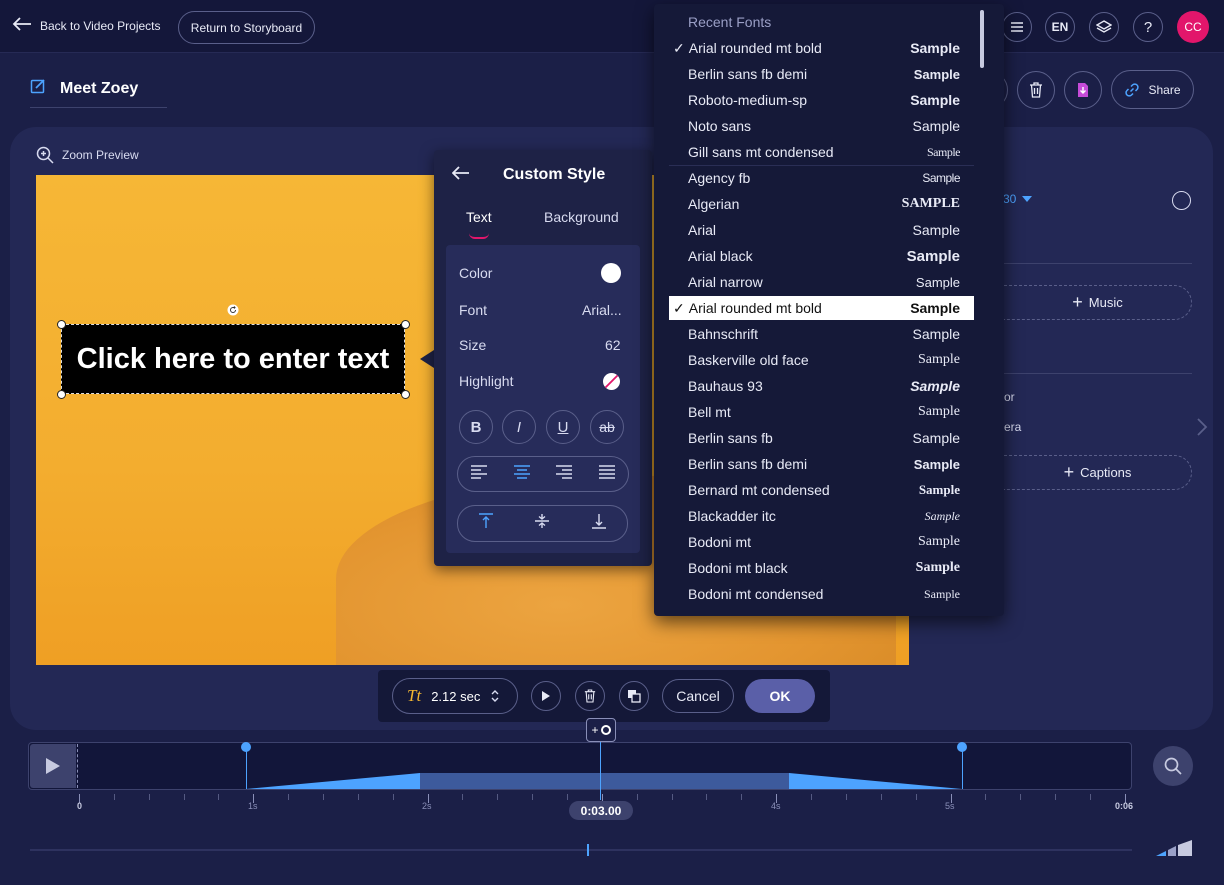  Describe the element at coordinates (937, 282) in the screenshot. I see `font-sample: Sample` at that location.